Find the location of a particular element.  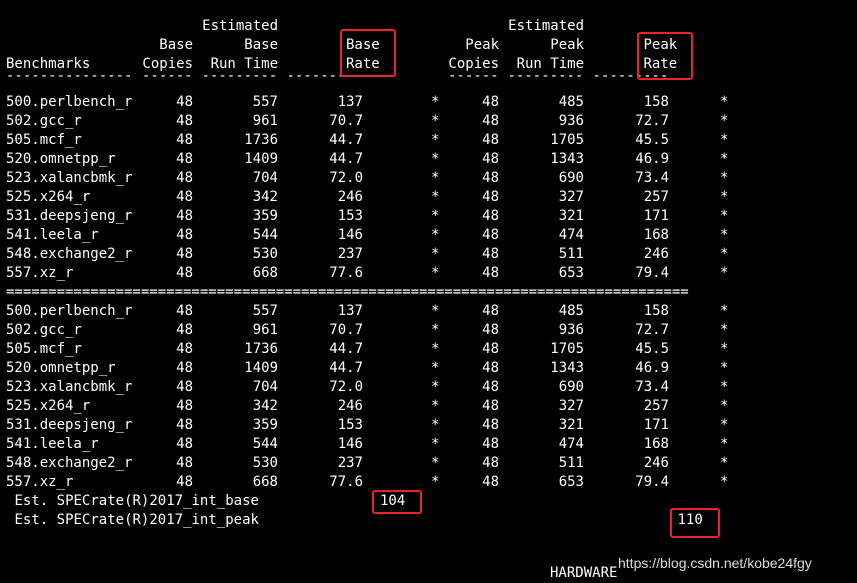

highlight-base-score is located at coordinates (397, 502).